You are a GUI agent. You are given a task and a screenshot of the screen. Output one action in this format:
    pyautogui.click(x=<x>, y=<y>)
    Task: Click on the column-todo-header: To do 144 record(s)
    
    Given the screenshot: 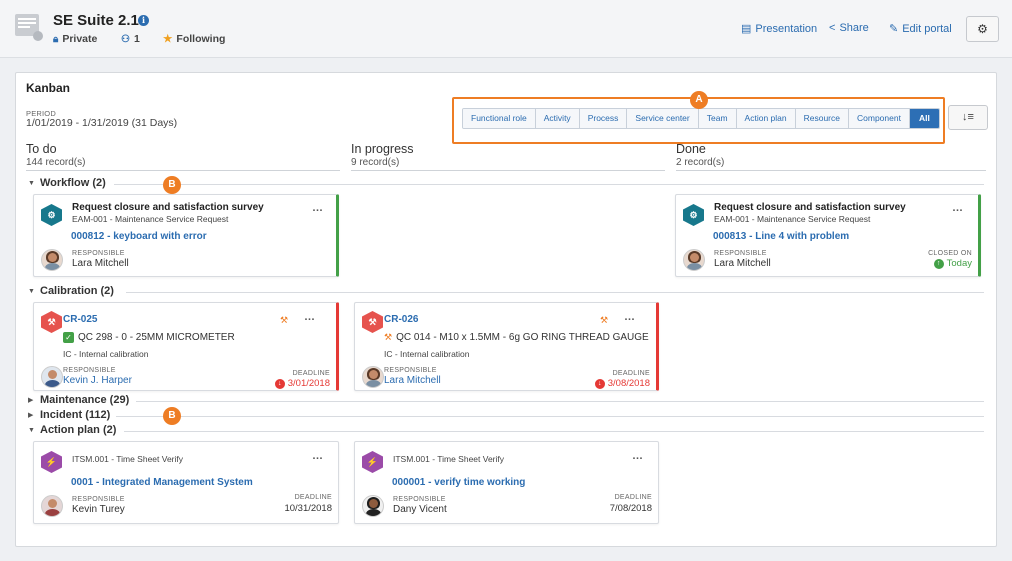 What is the action you would take?
    pyautogui.click(x=55, y=155)
    